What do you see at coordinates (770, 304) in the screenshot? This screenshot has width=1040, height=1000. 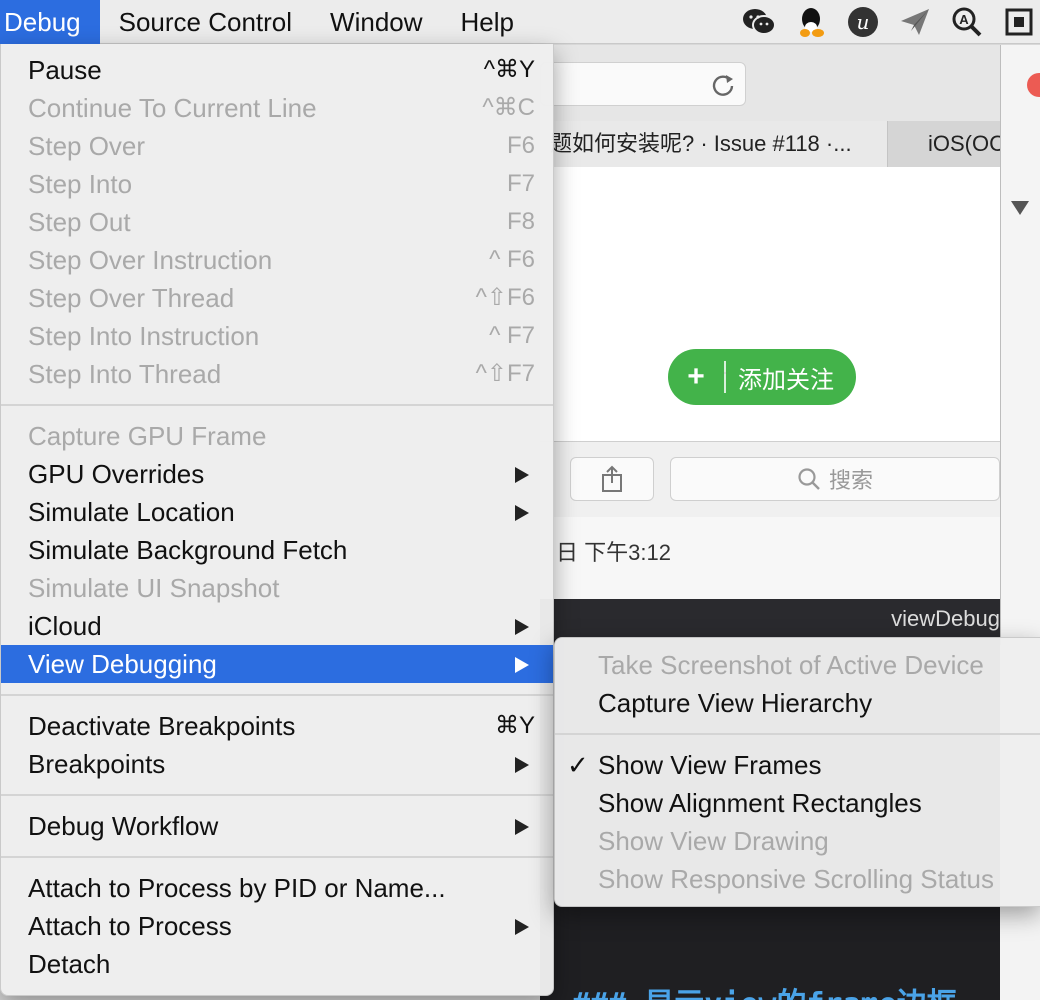 I see `web-page: + 添加关注` at bounding box center [770, 304].